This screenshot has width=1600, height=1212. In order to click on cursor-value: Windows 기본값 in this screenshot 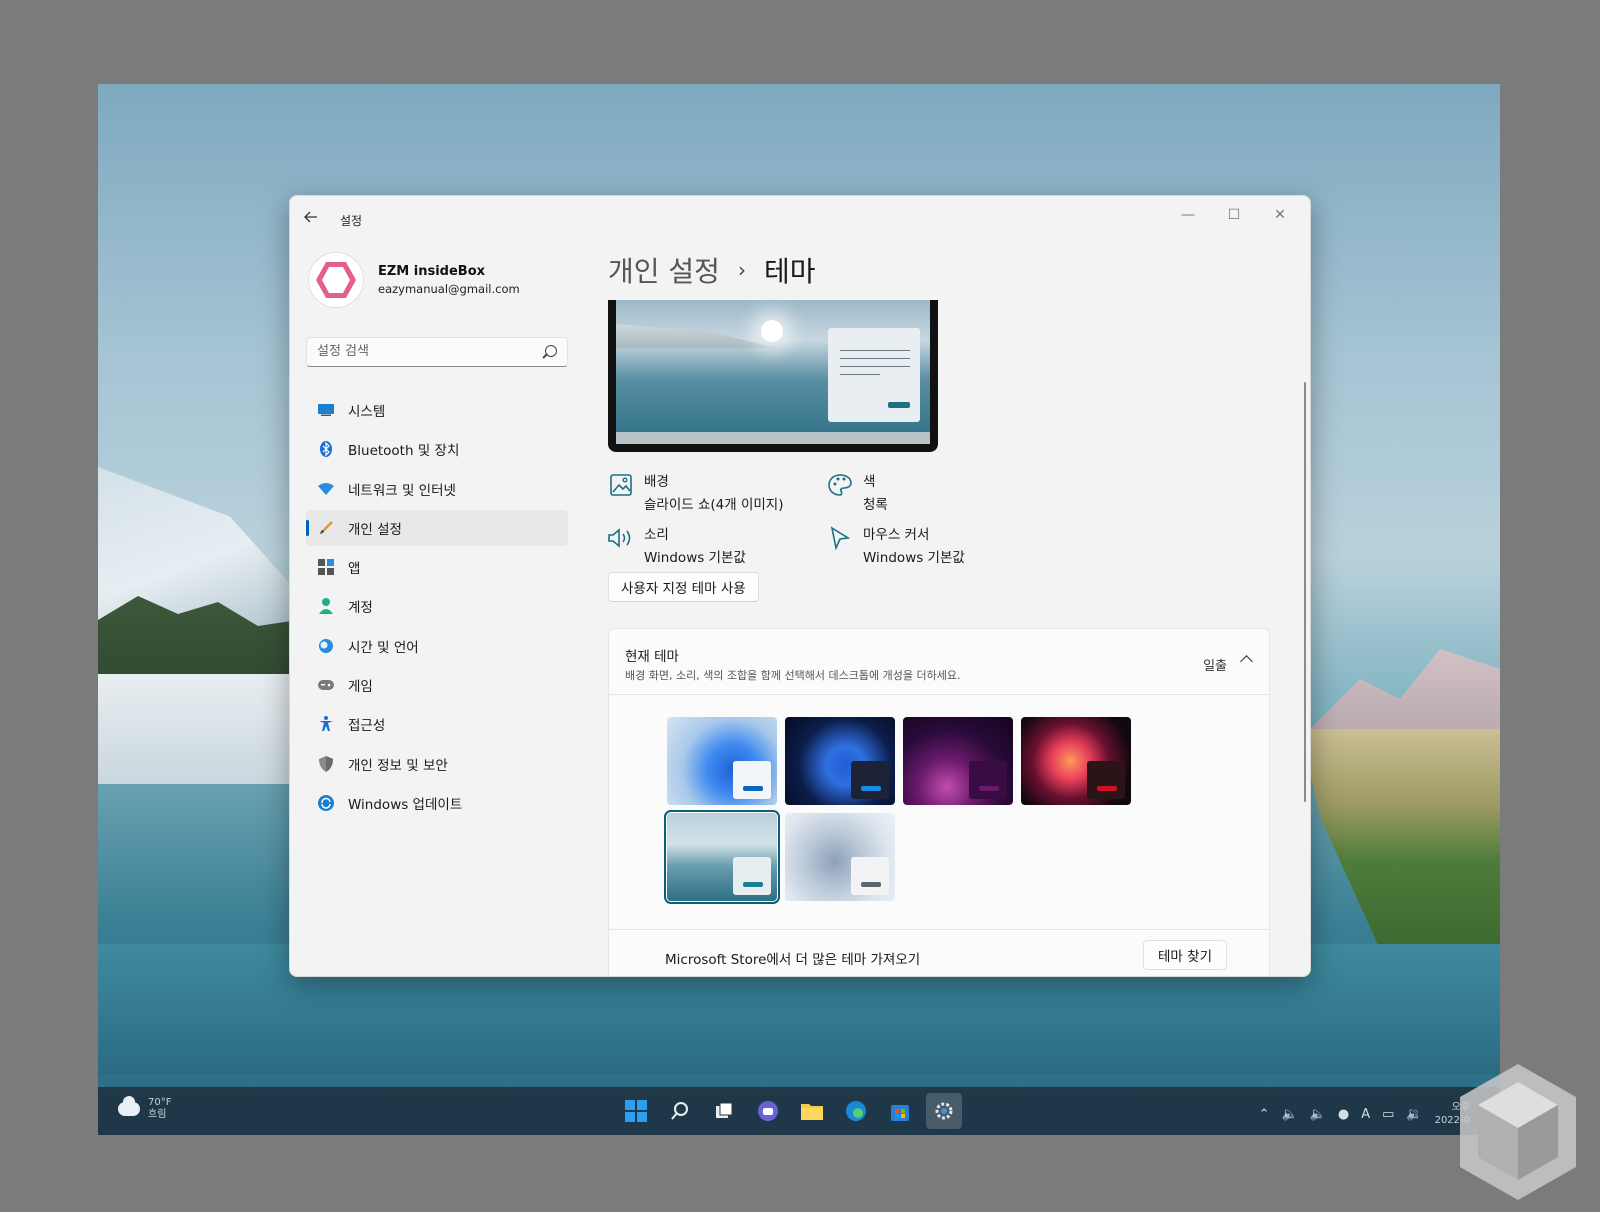, I will do `click(914, 558)`.